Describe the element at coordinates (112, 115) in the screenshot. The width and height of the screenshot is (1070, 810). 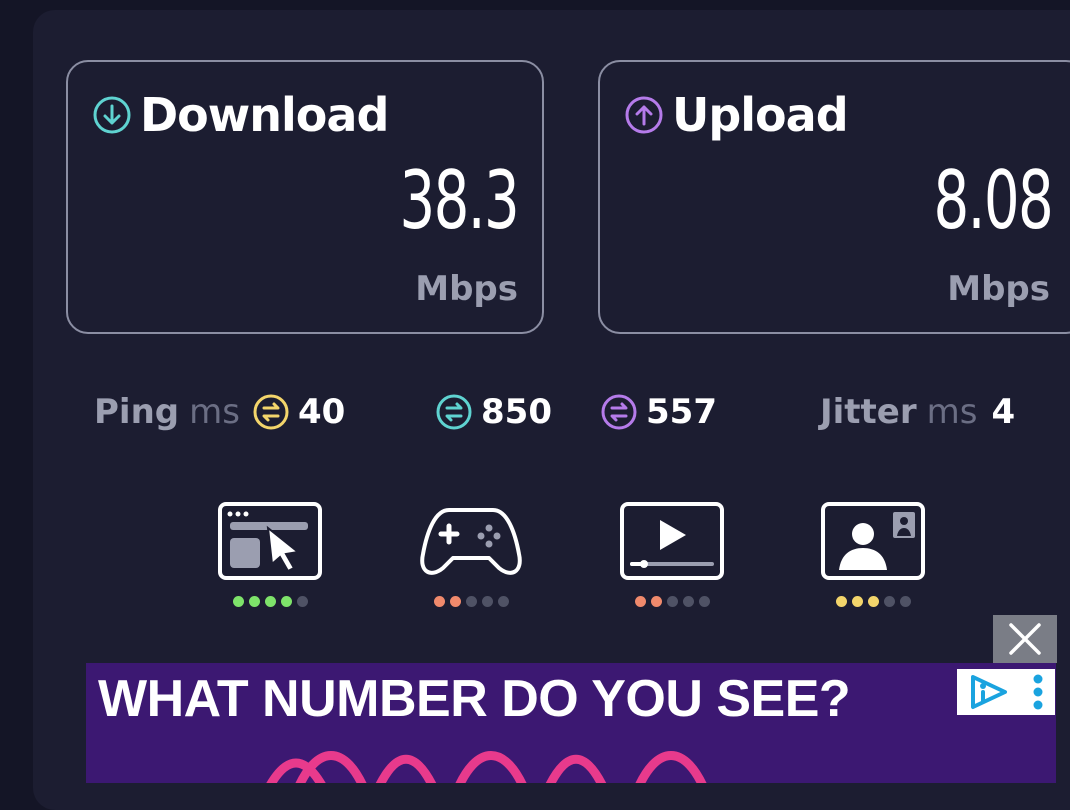
I see `arrow-down-circle-icon` at that location.